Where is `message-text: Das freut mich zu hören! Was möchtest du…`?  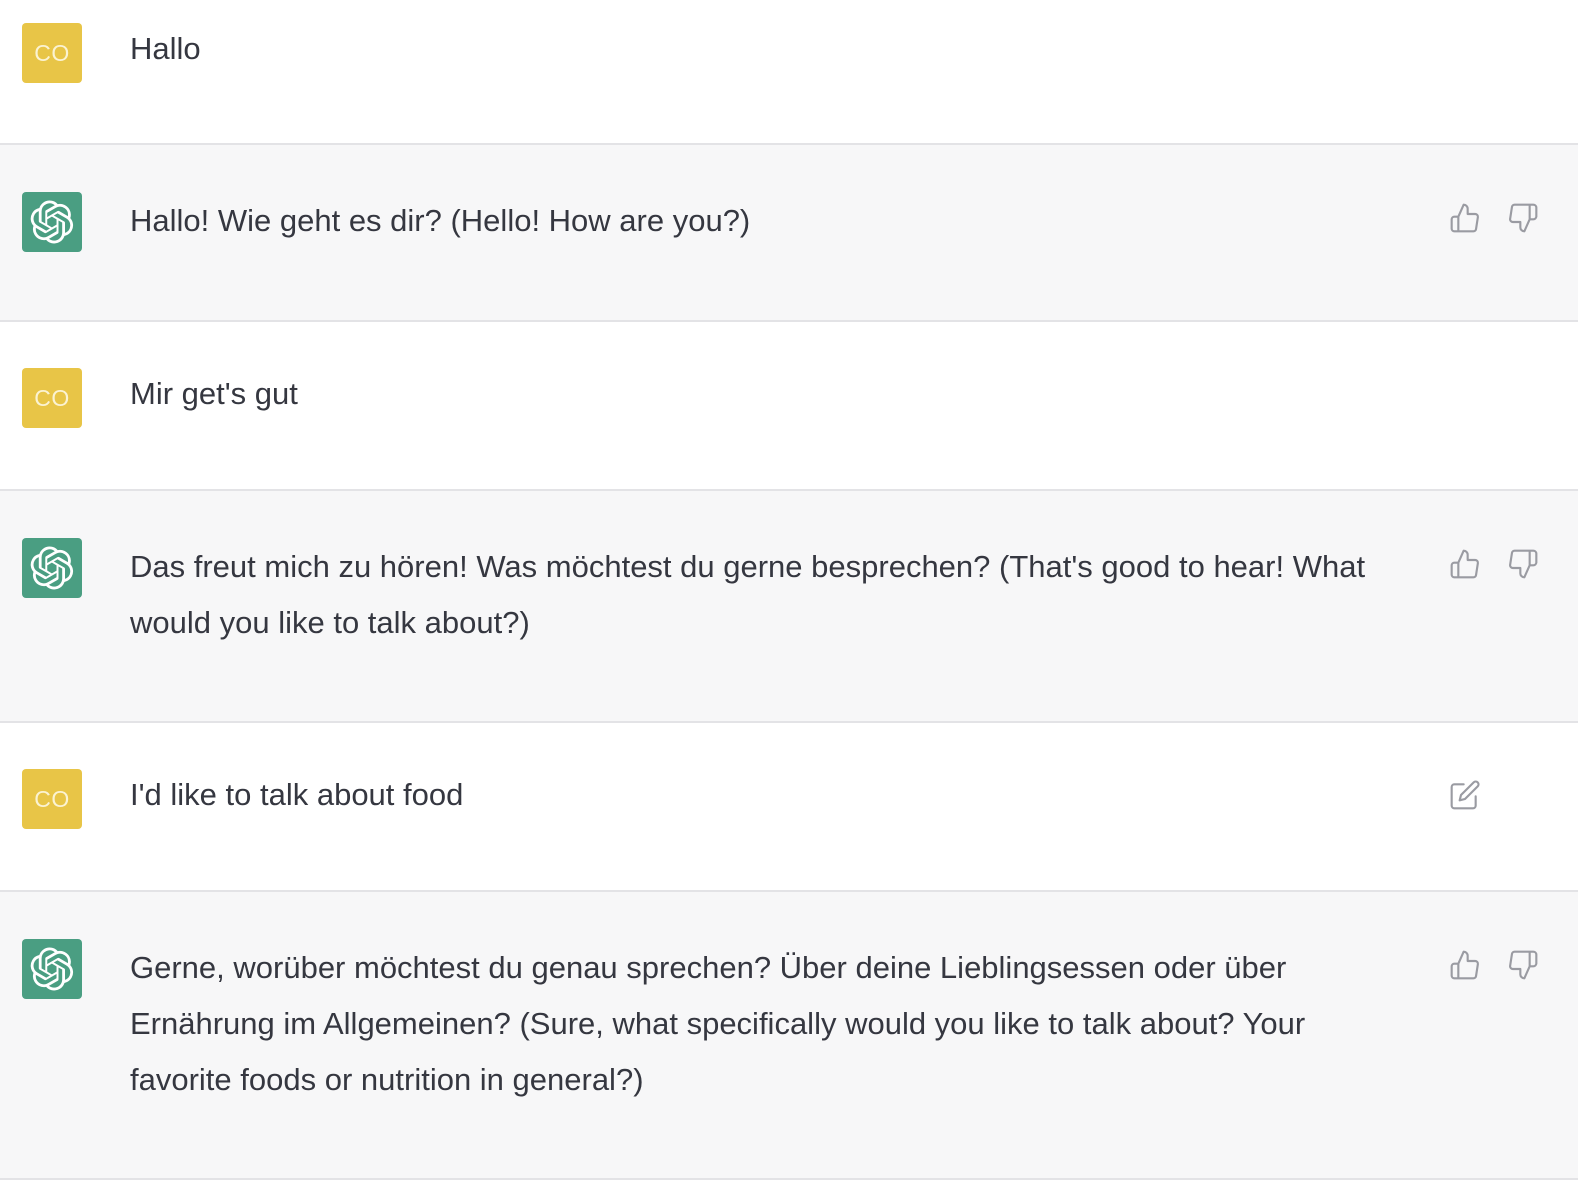 message-text: Das freut mich zu hören! Was möchtest du… is located at coordinates (748, 594).